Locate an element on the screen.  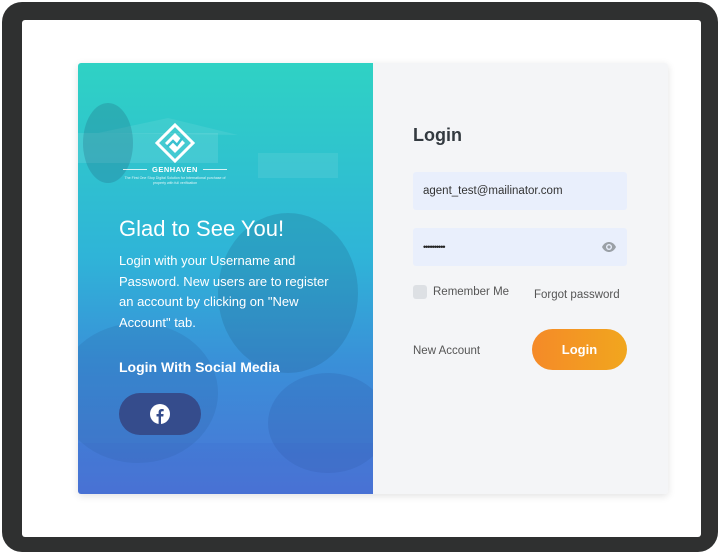
remember-me-label: Remember Me is located at coordinates (471, 292).